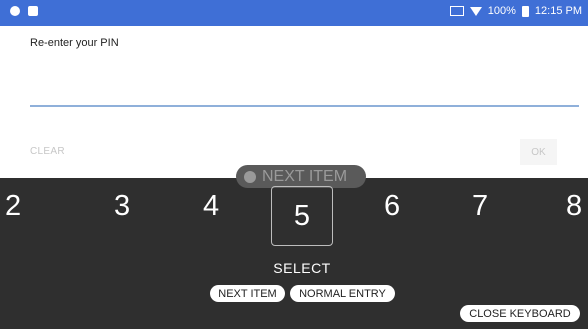 Image resolution: width=588 pixels, height=329 pixels. I want to click on pin-prompt: Re-enter your PIN, so click(74, 43).